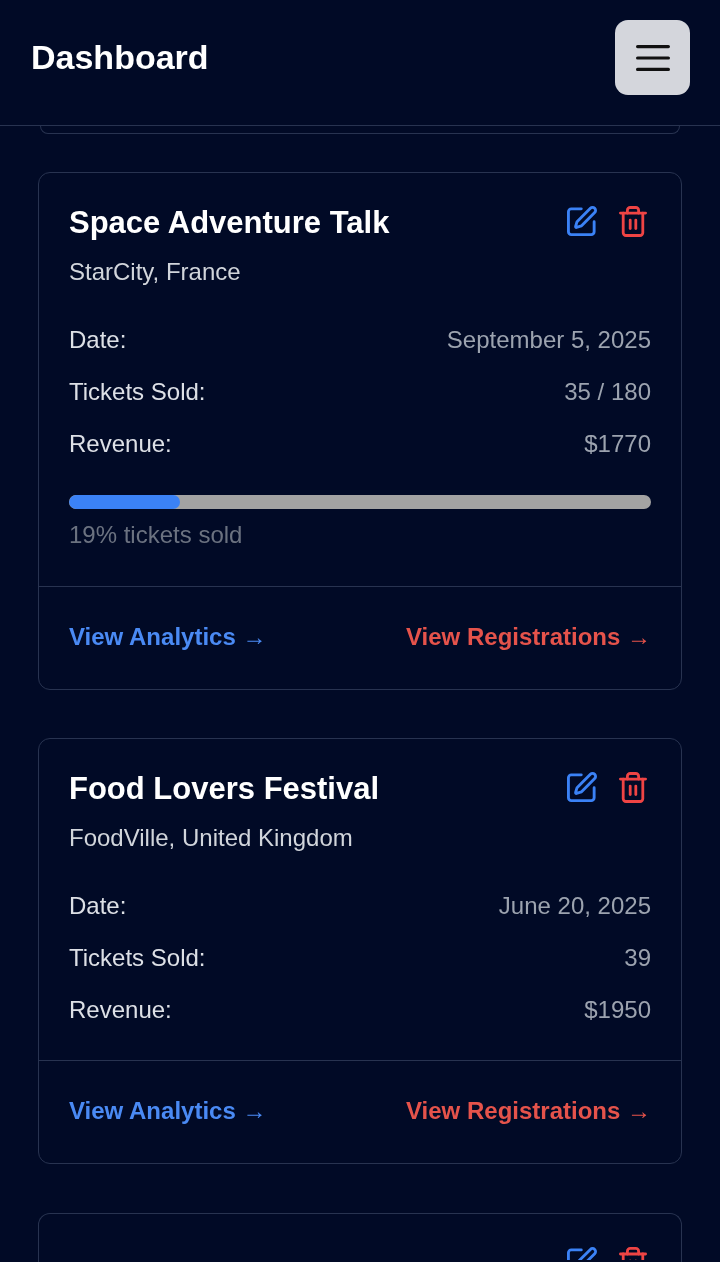 Image resolution: width=720 pixels, height=1262 pixels. I want to click on detail-value: 35 / 180, so click(607, 392).